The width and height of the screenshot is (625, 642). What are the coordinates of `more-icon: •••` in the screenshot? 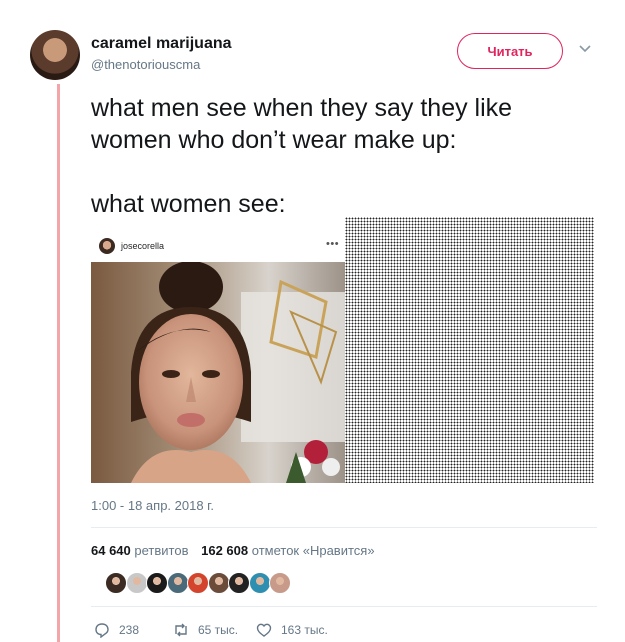 It's located at (333, 244).